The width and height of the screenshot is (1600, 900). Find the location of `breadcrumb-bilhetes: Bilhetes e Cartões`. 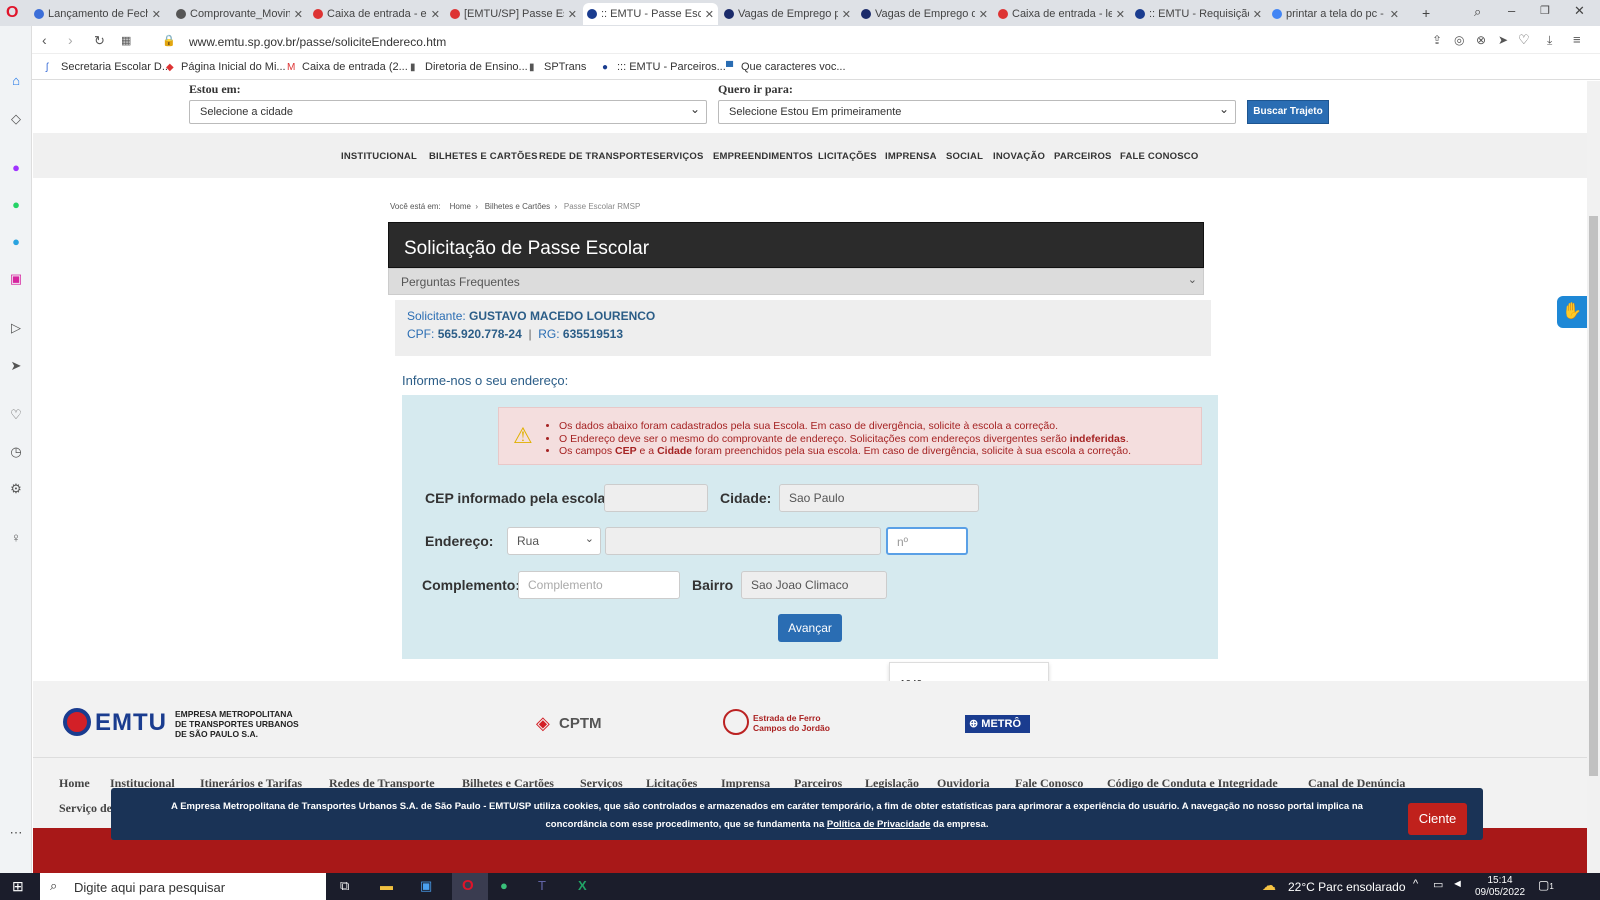

breadcrumb-bilhetes: Bilhetes e Cartões is located at coordinates (517, 206).